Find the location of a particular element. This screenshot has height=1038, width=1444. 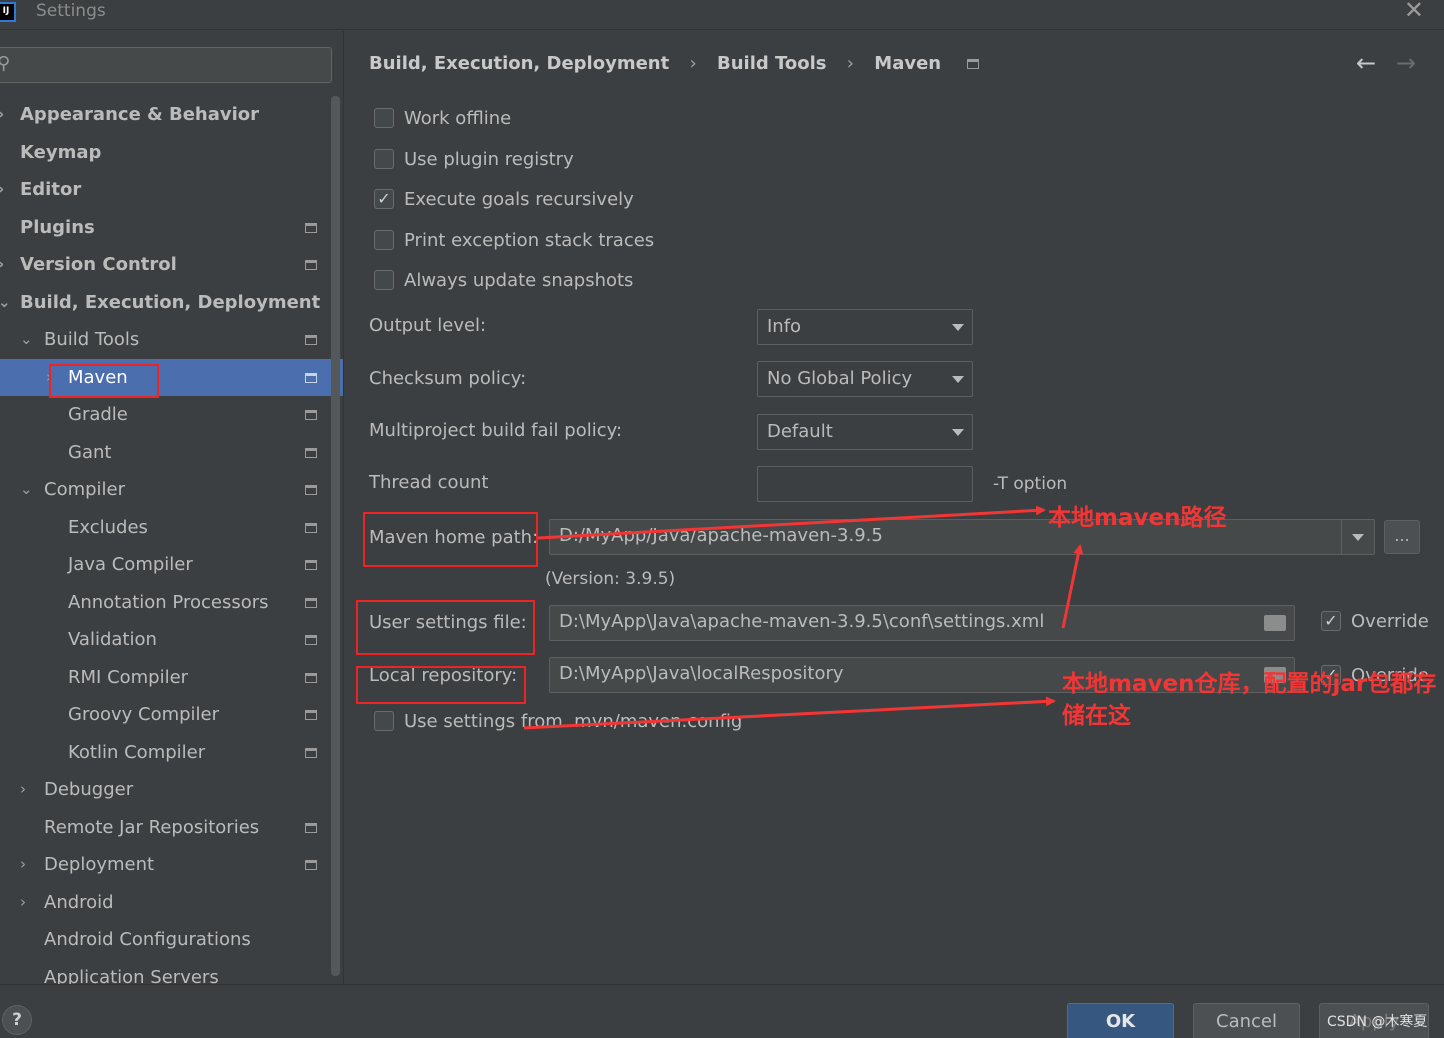

sidebar-item-rmi-compiler: RMI Compiler is located at coordinates (171, 678).